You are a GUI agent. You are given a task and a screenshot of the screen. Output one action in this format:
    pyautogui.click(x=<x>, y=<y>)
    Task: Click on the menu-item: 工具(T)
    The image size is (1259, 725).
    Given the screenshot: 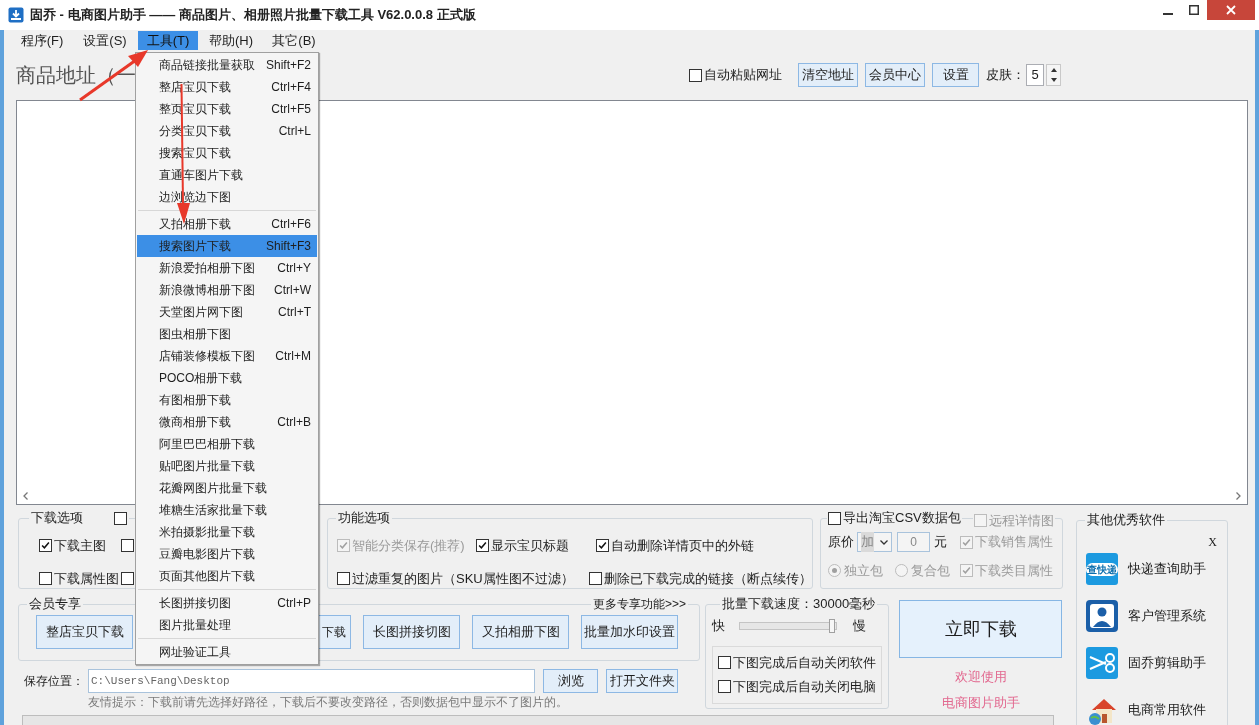 What is the action you would take?
    pyautogui.click(x=168, y=40)
    